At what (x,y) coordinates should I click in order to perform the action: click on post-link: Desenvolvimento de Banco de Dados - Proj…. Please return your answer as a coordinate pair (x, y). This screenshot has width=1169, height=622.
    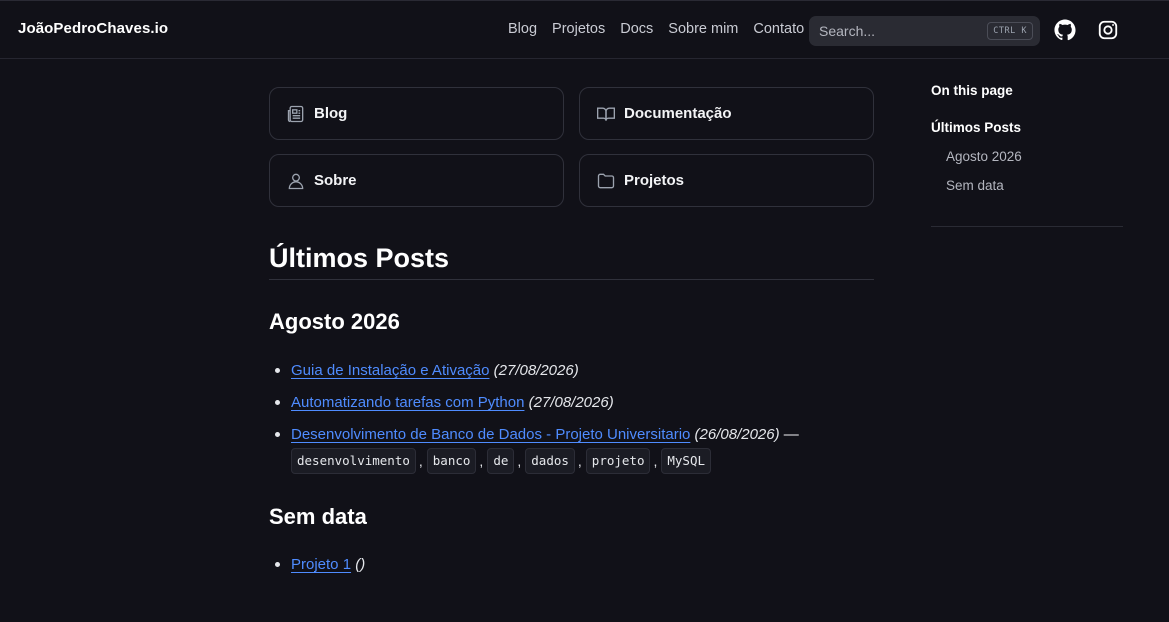
    Looking at the image, I should click on (490, 434).